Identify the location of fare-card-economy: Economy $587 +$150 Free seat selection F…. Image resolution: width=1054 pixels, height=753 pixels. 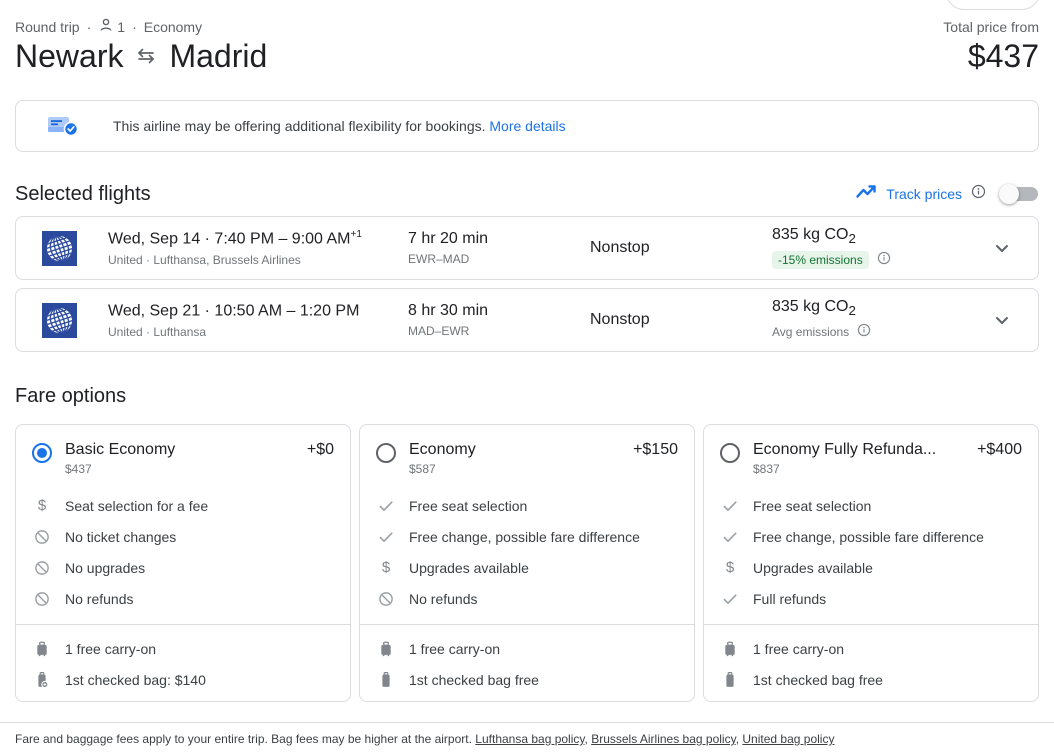
(527, 563).